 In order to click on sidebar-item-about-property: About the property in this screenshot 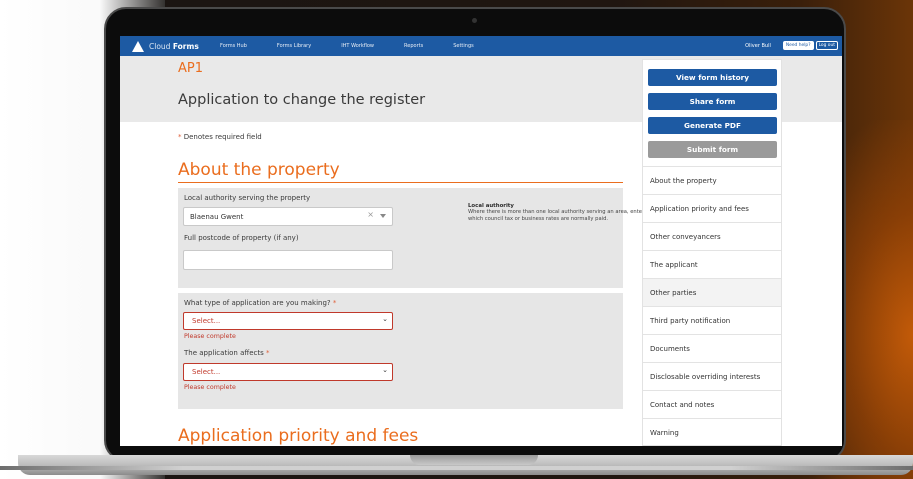, I will do `click(712, 180)`.